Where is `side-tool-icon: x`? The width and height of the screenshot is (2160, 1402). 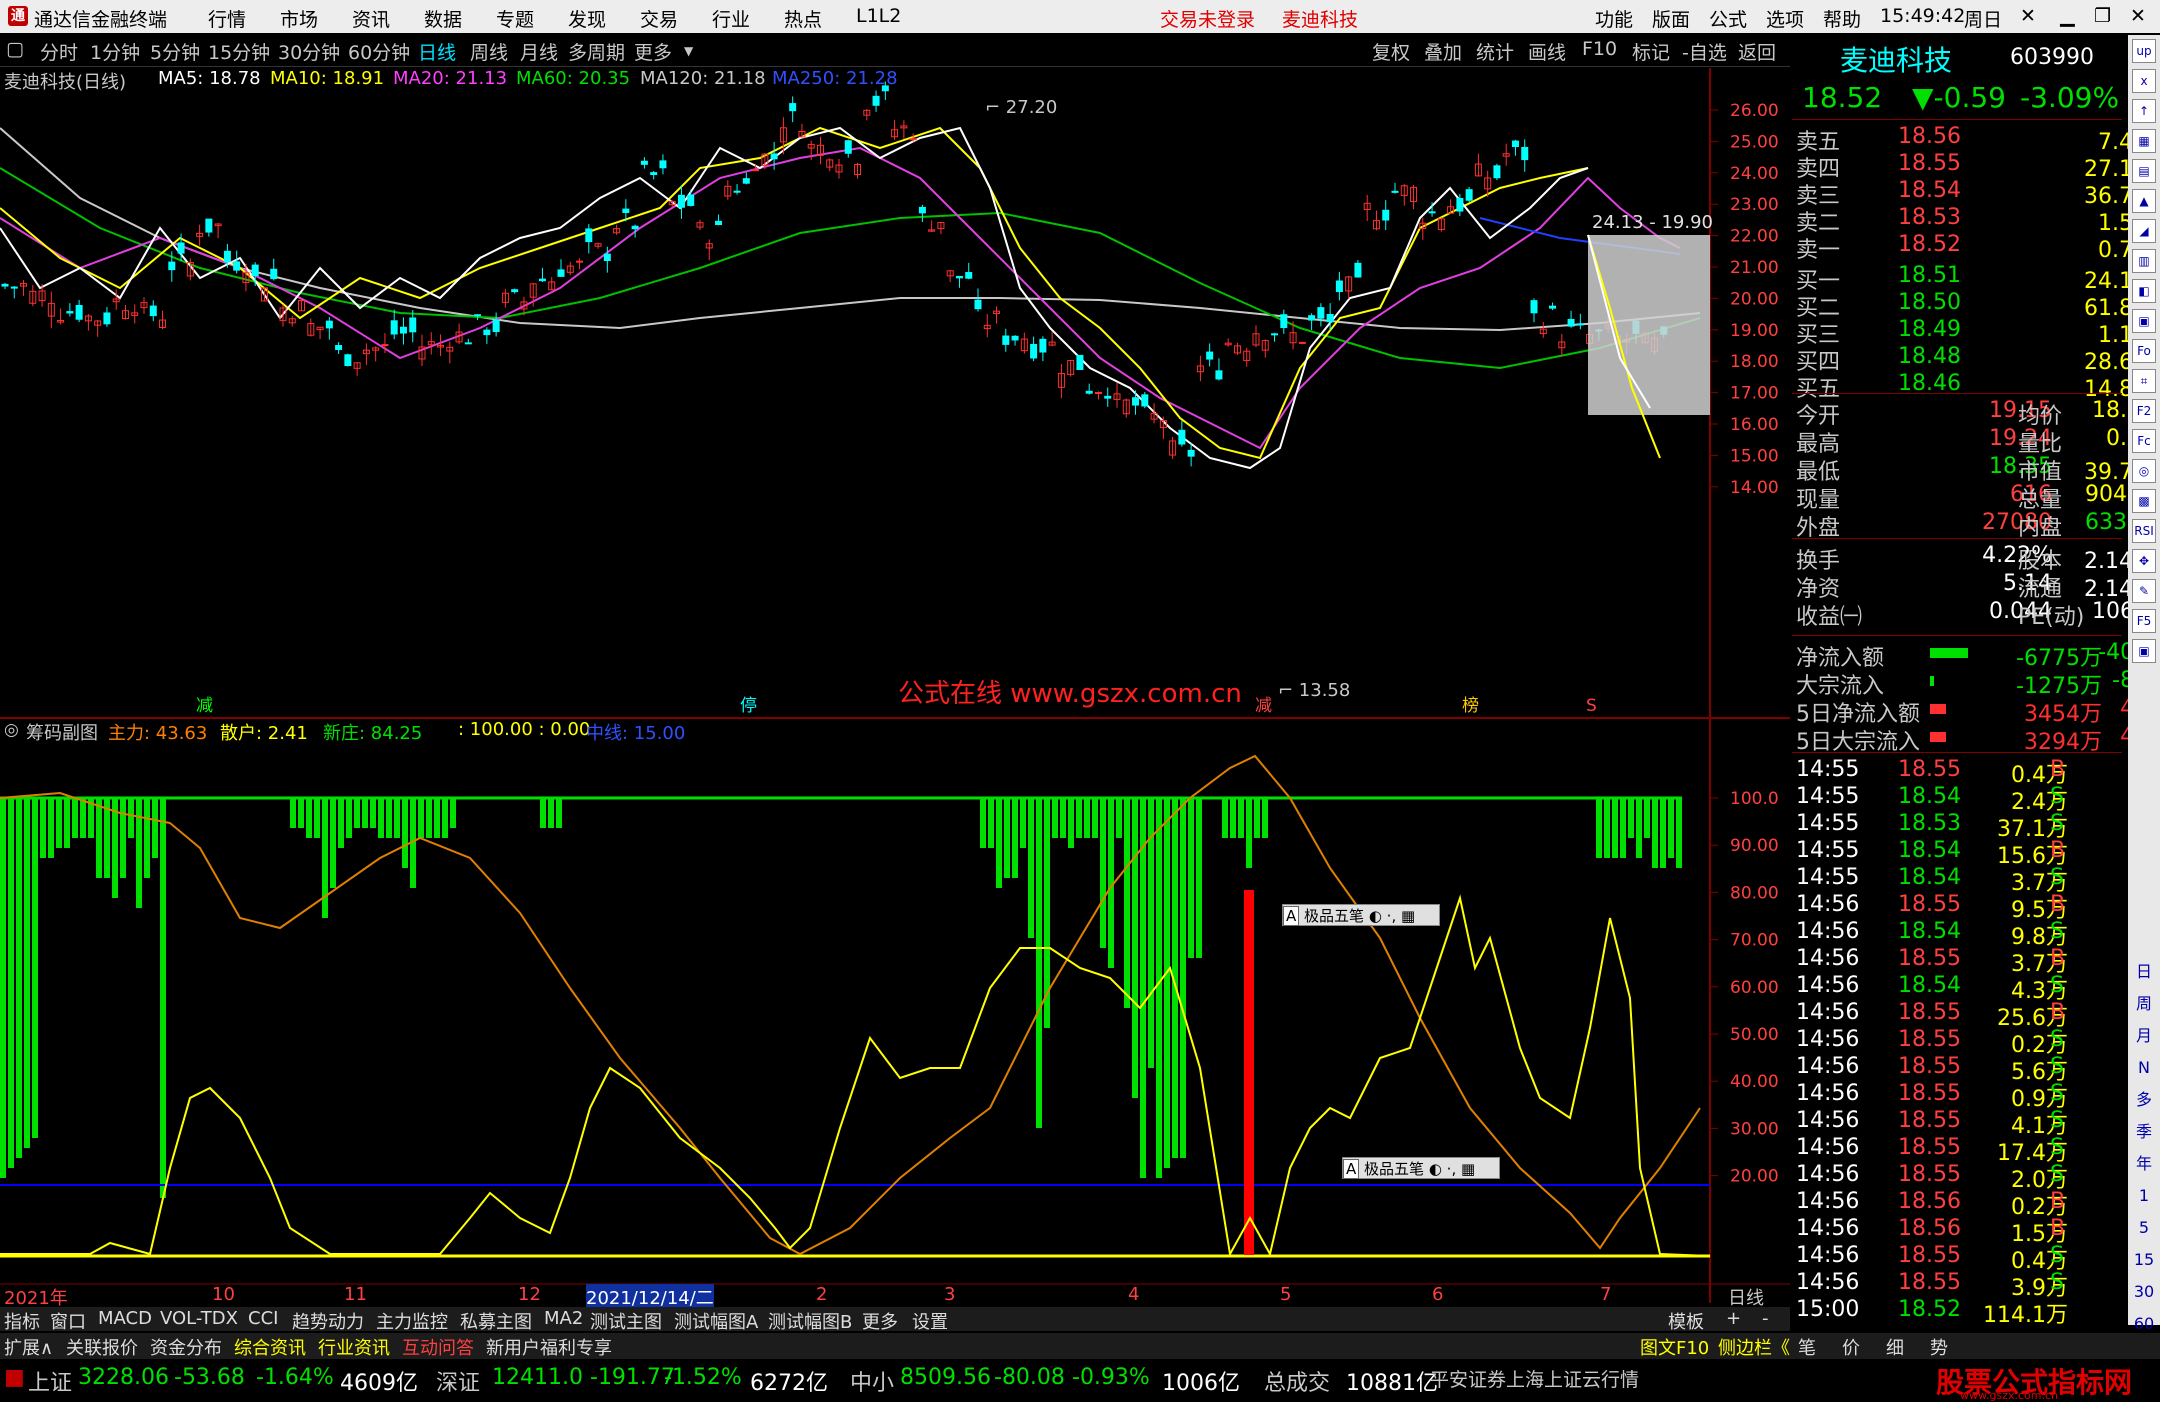
side-tool-icon: x is located at coordinates (2144, 81).